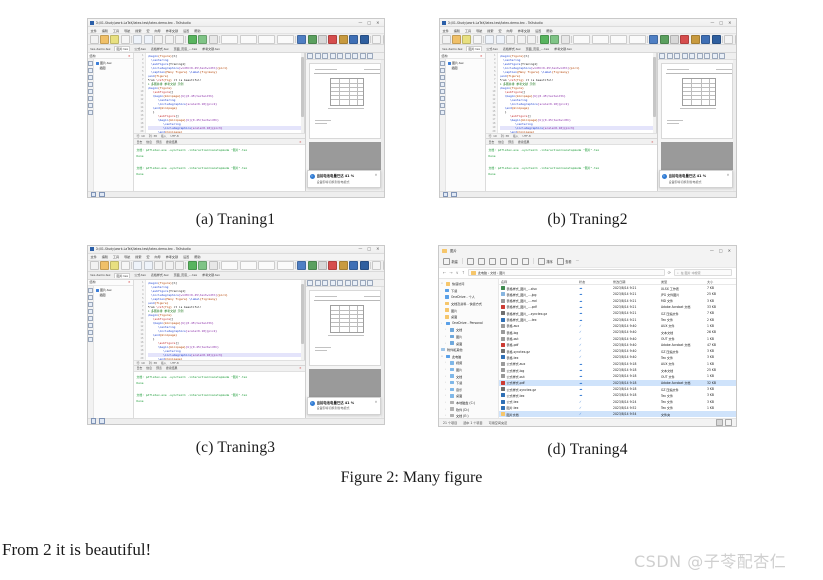 This screenshot has width=823, height=580. What do you see at coordinates (267, 39) in the screenshot?
I see `bib-select` at bounding box center [267, 39].